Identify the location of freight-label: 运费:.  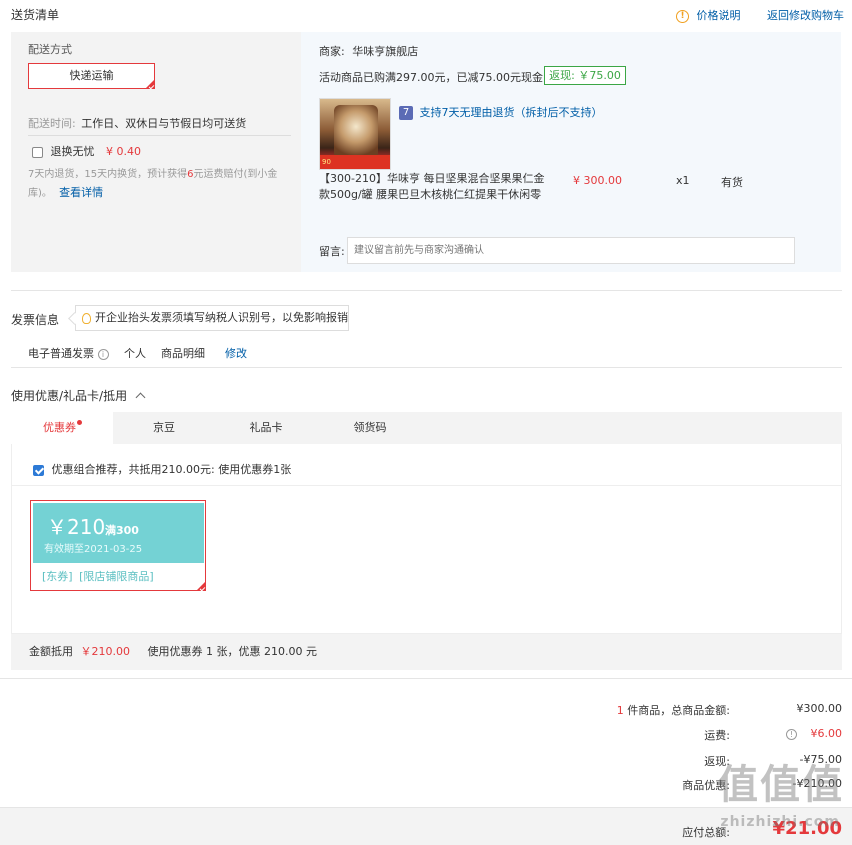
(717, 735).